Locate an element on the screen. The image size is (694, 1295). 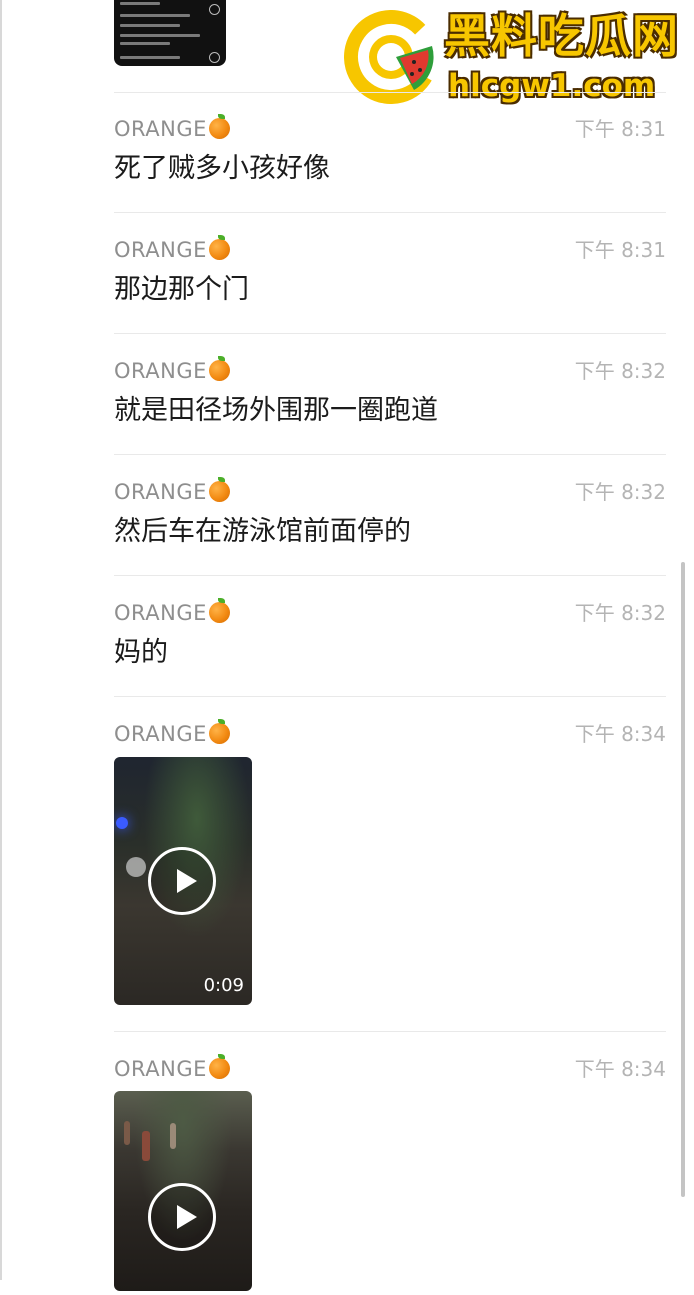
comment-icon is located at coordinates (214, 57).